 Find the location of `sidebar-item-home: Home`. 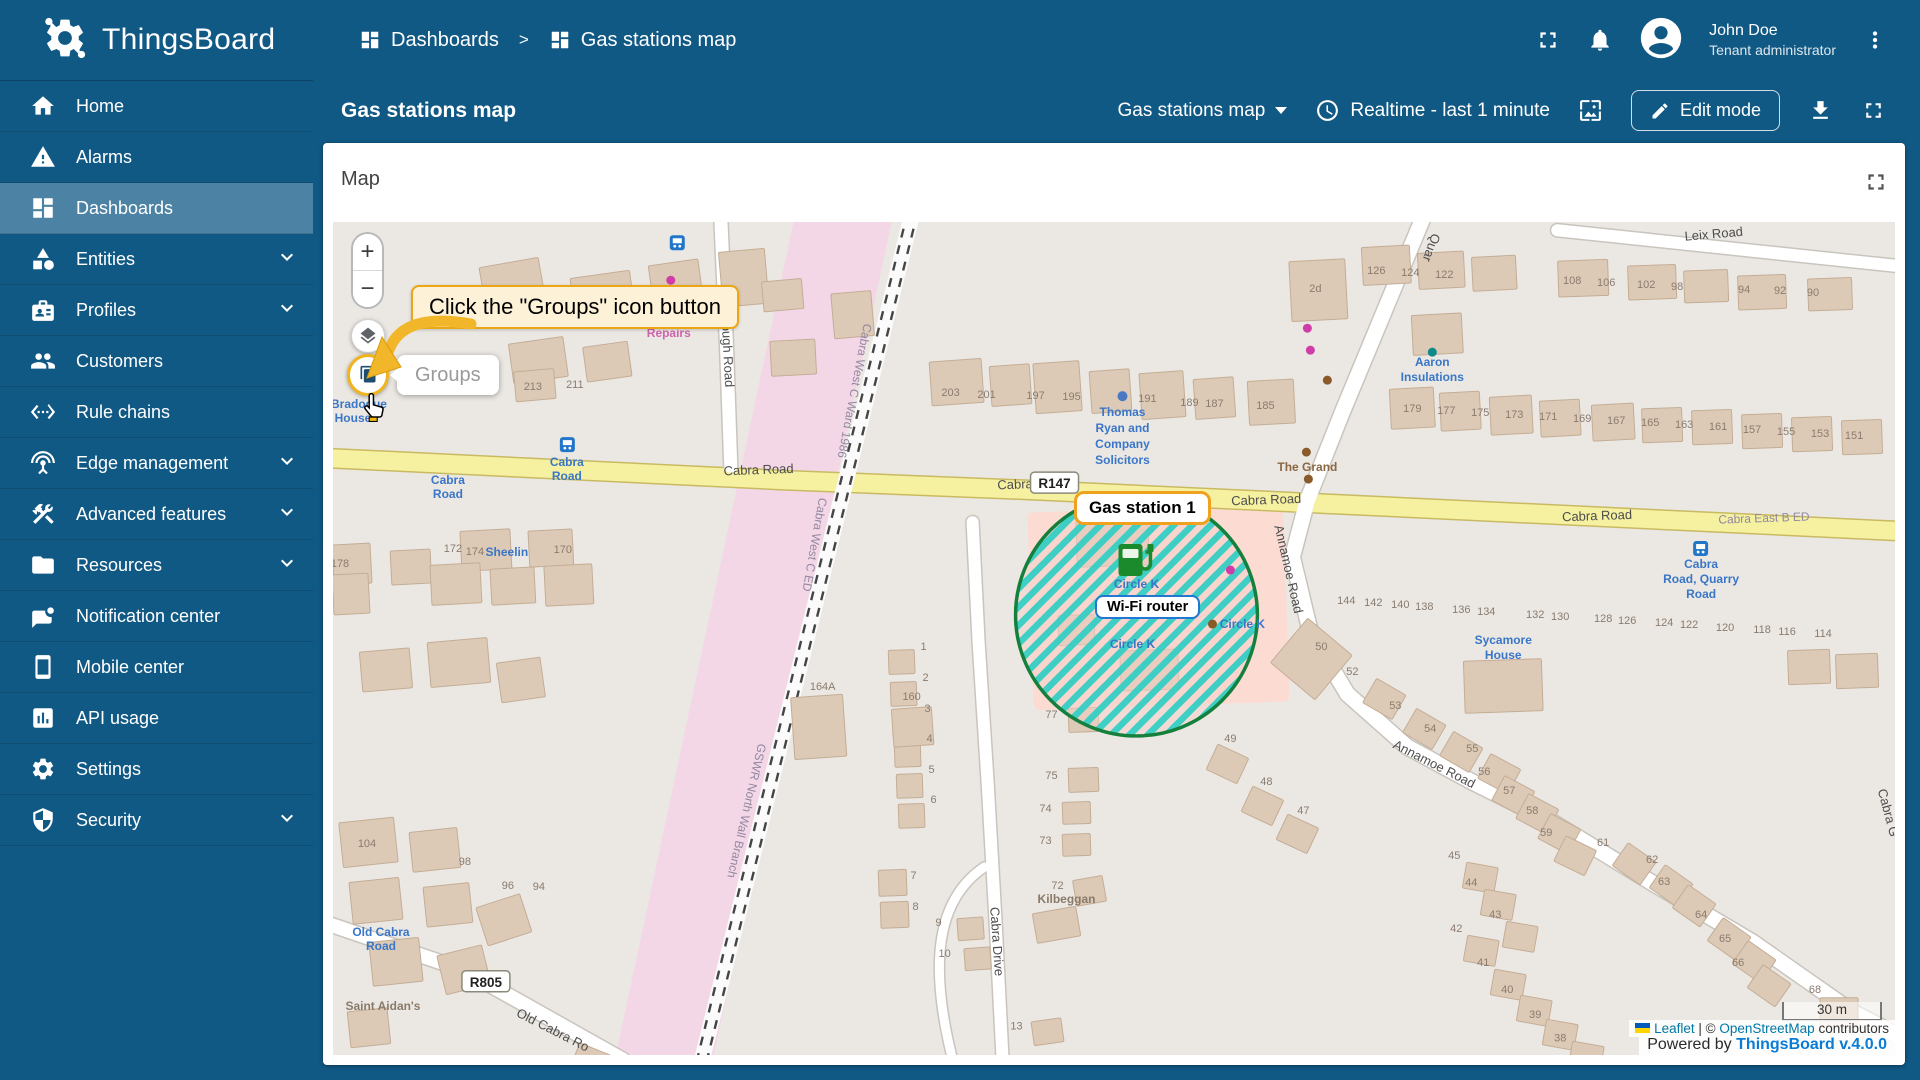

sidebar-item-home: Home is located at coordinates (156, 106).